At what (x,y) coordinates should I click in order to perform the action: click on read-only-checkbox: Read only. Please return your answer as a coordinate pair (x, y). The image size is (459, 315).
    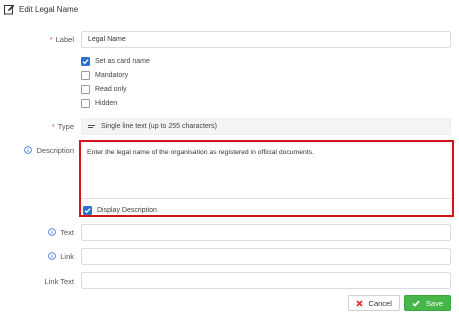
    Looking at the image, I should click on (104, 89).